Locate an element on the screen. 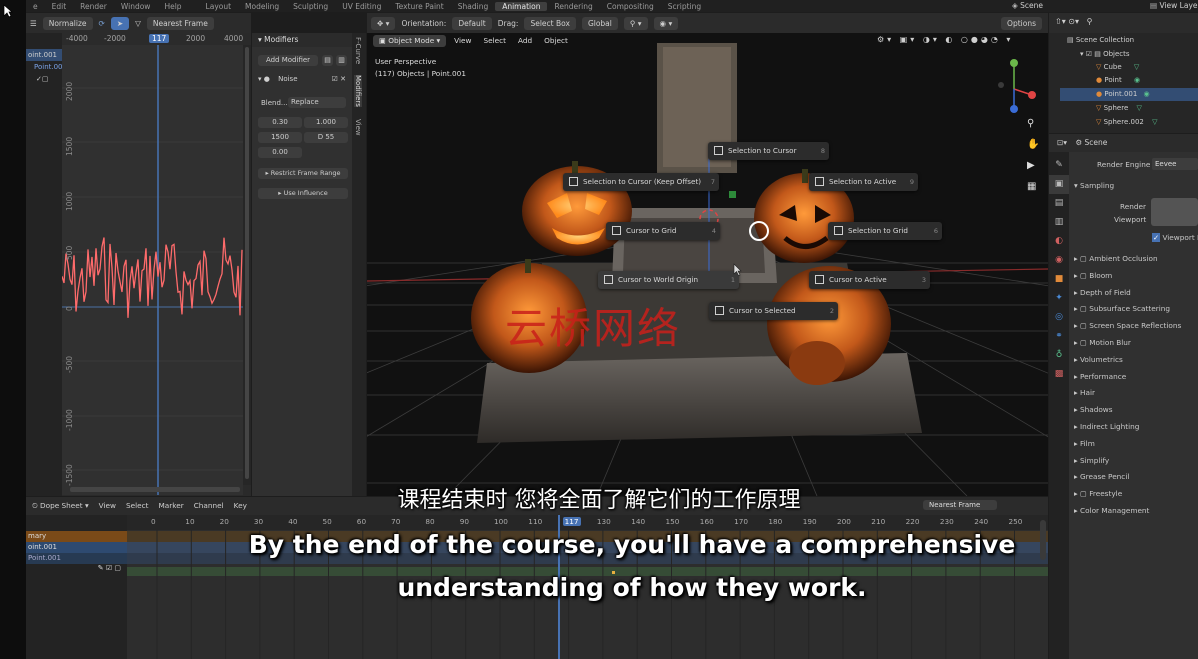 The image size is (1198, 659). sampling-panel: ▾ Sampling is located at coordinates (1094, 185).